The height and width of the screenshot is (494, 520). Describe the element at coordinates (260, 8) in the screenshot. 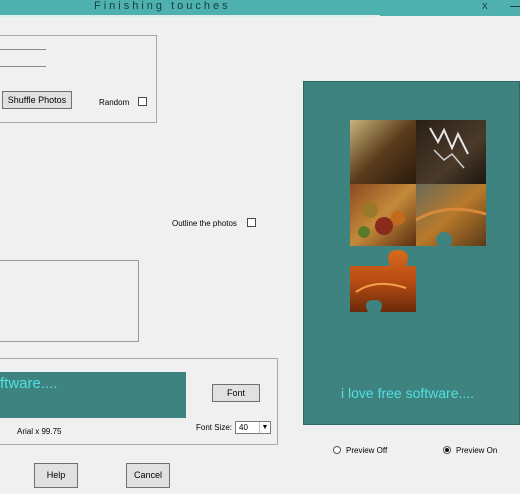

I see `title-bar: Finishing touches x` at that location.